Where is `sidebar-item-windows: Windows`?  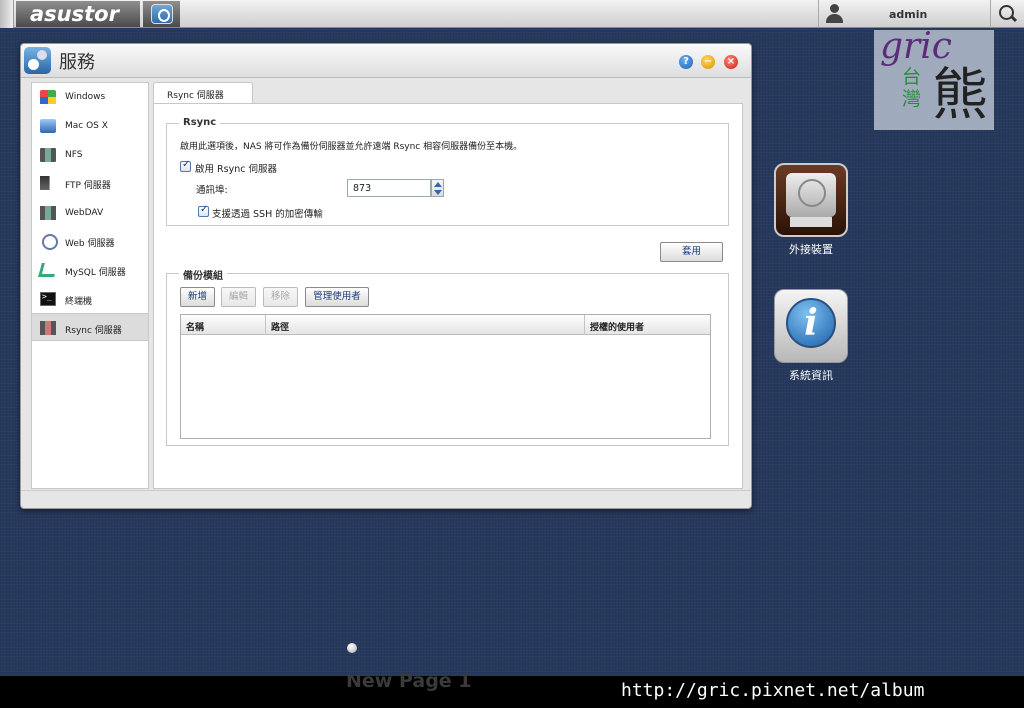
sidebar-item-windows: Windows is located at coordinates (90, 97).